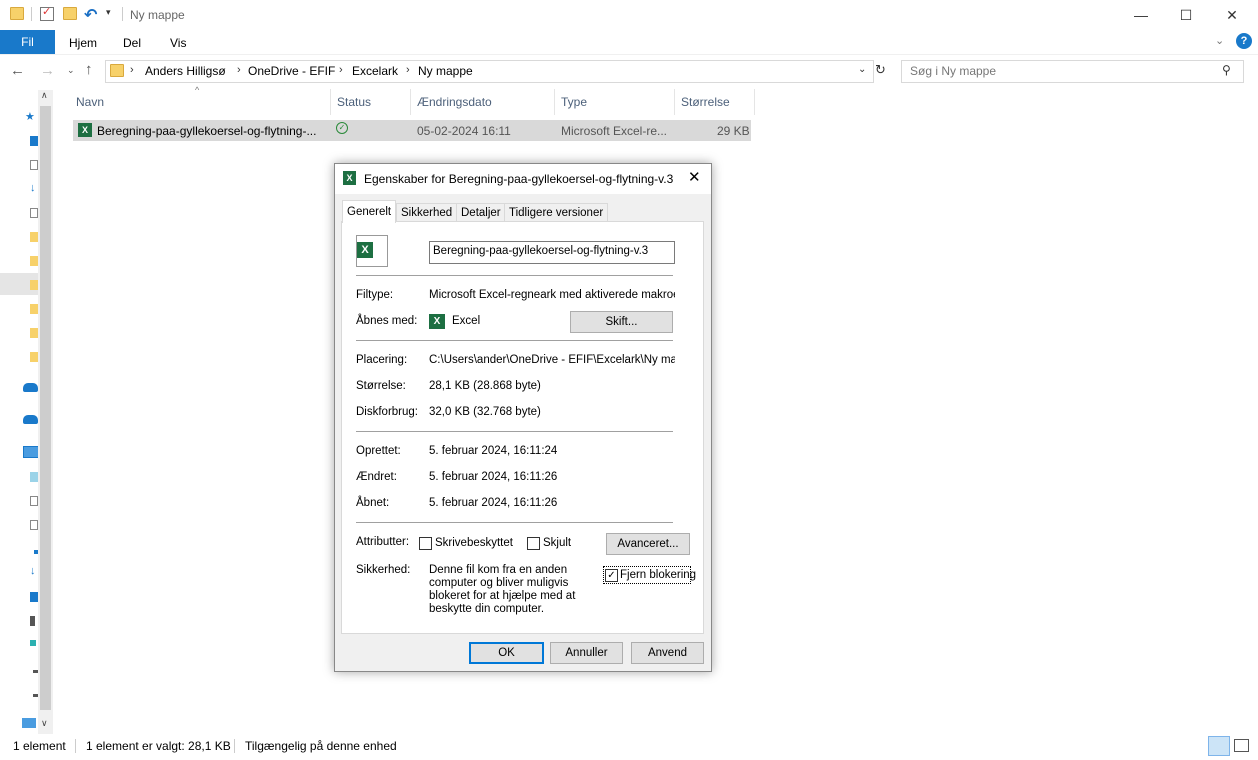  Describe the element at coordinates (953, 71) in the screenshot. I see `search-input: Søg i Ny mappe` at that location.